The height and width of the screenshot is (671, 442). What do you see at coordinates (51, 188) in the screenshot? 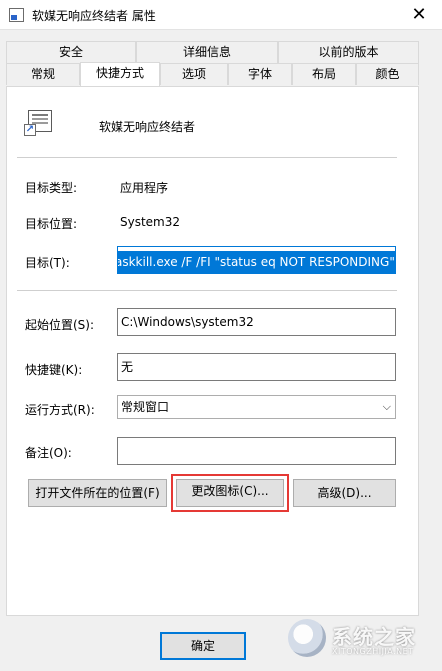
I see `target-type-label: 目标类型:` at bounding box center [51, 188].